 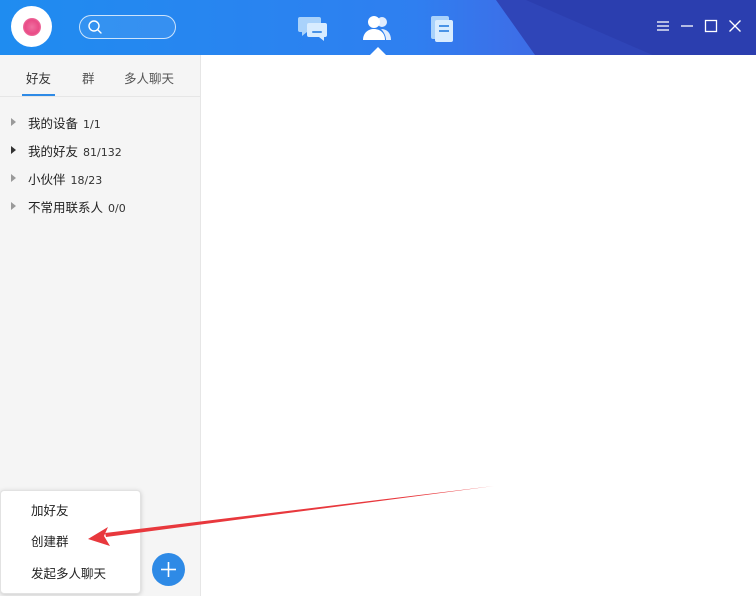 I want to click on tab-friends: 好友, so click(x=38, y=77).